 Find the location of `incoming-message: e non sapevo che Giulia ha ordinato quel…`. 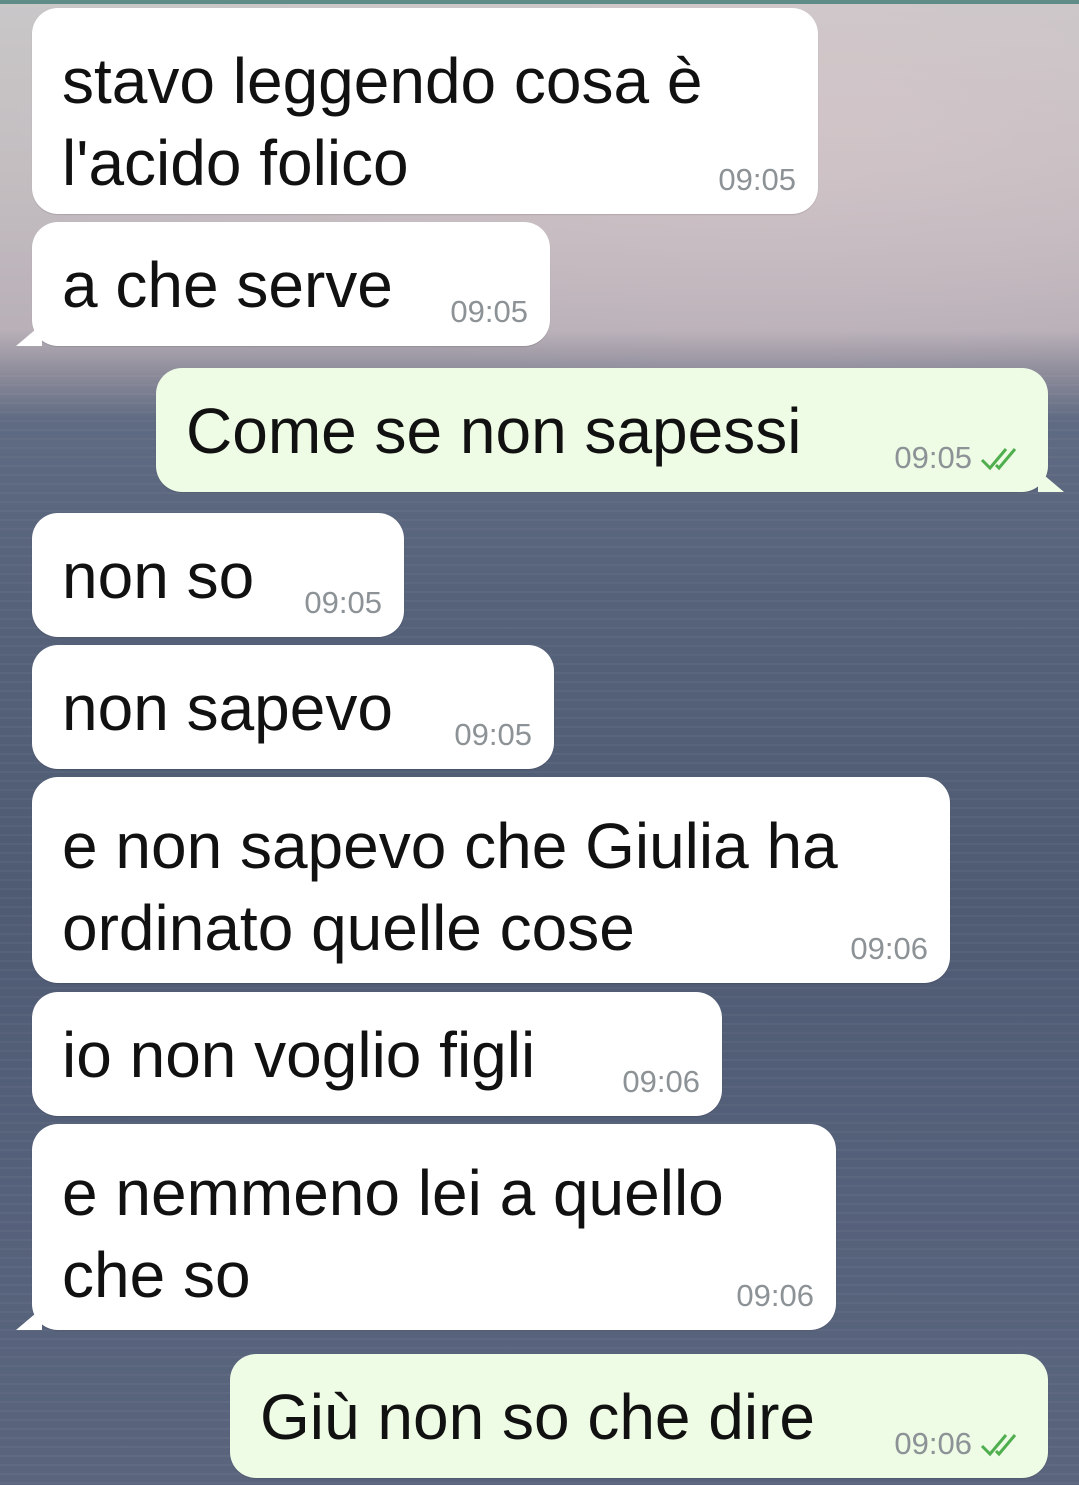

incoming-message: e non sapevo che Giulia ha ordinato quel… is located at coordinates (491, 880).